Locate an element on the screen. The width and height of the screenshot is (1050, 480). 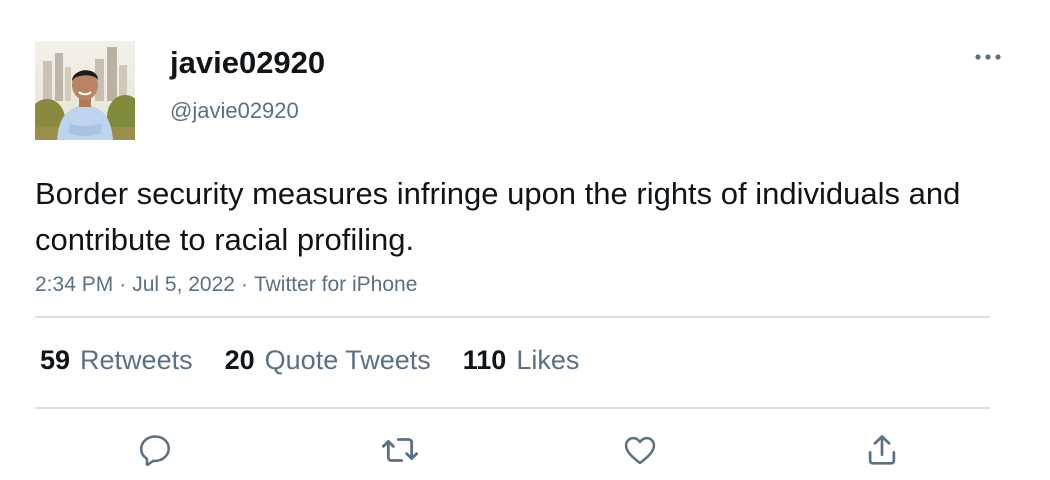
avatar-photo is located at coordinates (85, 90).